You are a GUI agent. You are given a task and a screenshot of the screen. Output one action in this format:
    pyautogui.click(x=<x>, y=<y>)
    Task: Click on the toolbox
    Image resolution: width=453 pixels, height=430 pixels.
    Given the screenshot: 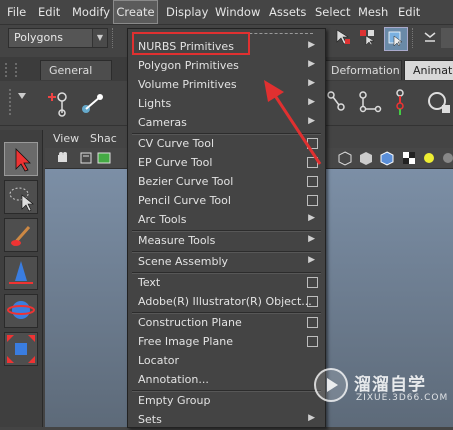 What is the action you would take?
    pyautogui.click(x=21, y=278)
    